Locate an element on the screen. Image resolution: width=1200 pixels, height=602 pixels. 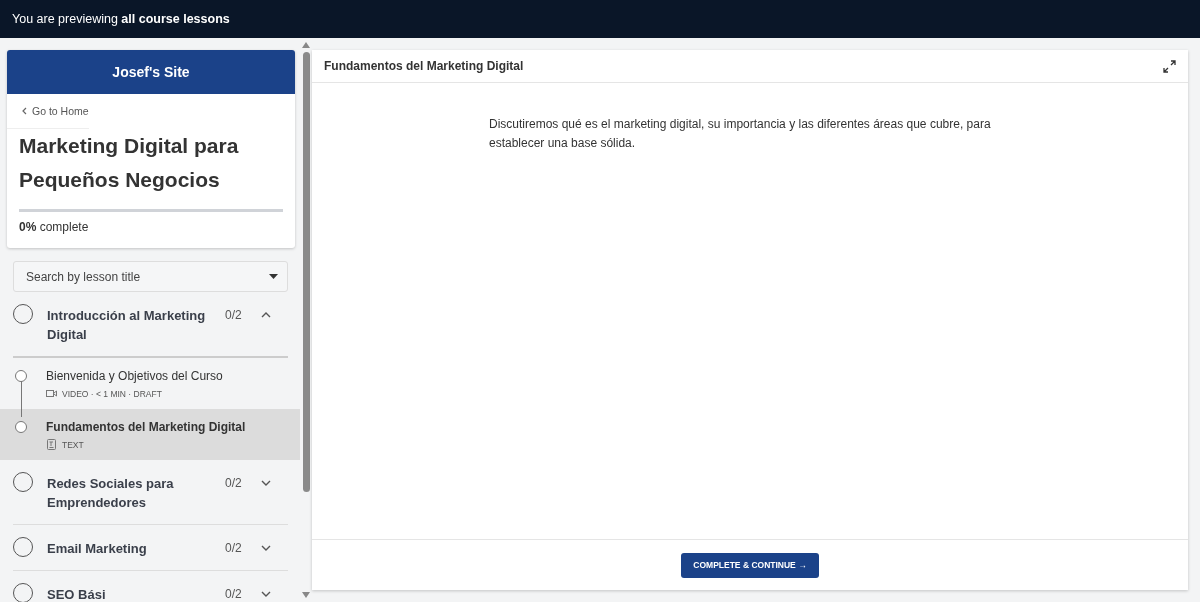
lesson-search-dropdown: Search by lesson title is located at coordinates (150, 276).